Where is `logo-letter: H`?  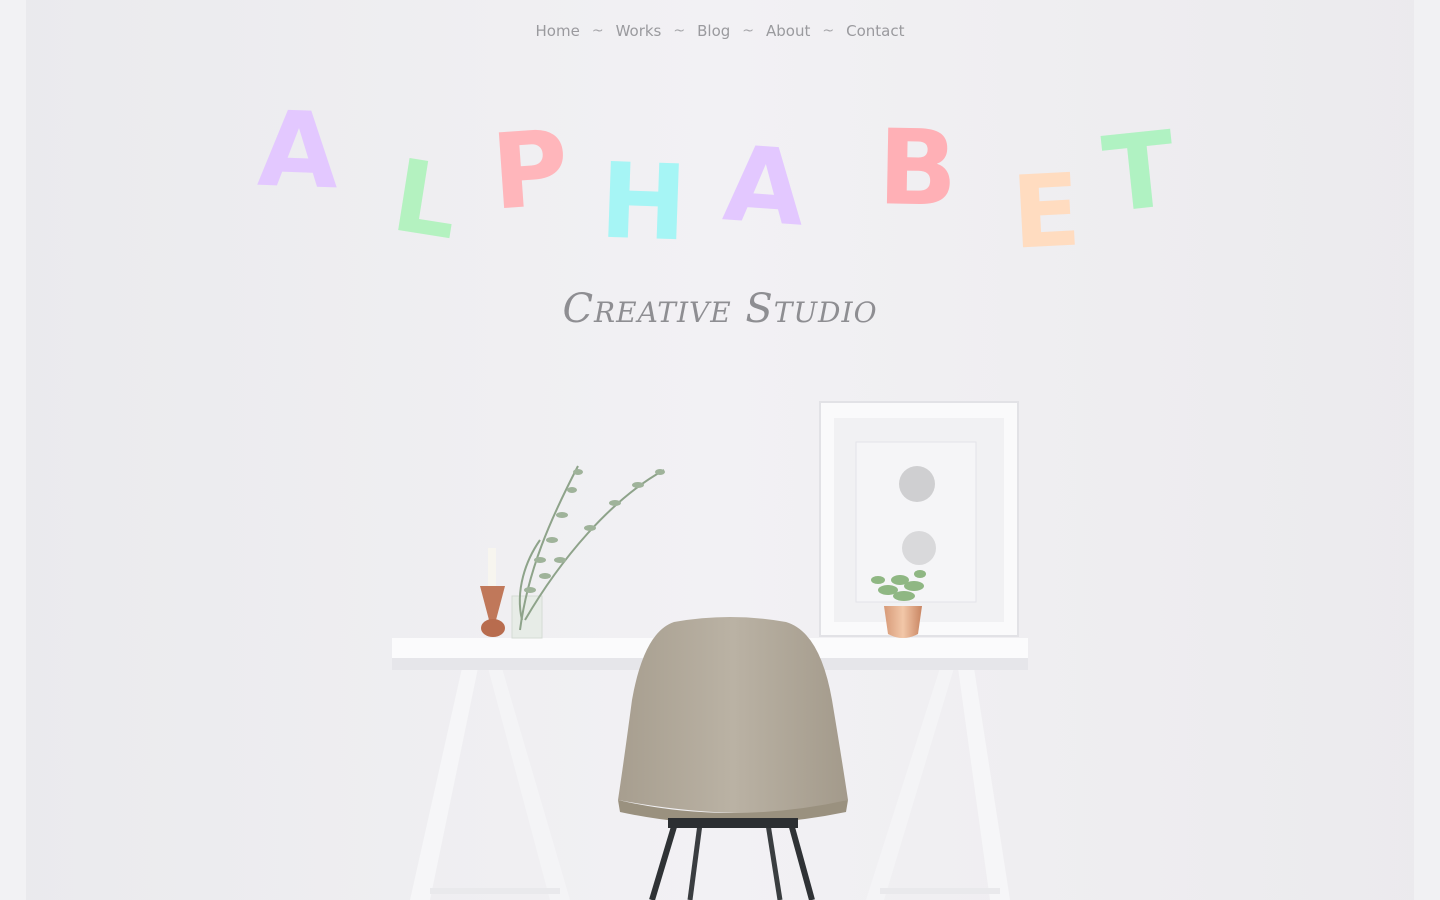
logo-letter: H is located at coordinates (643, 202).